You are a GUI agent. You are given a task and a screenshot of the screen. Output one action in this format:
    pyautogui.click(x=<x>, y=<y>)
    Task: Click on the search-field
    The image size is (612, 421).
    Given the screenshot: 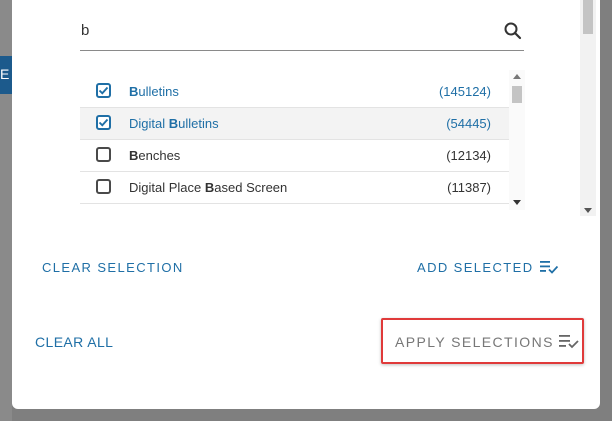 What is the action you would take?
    pyautogui.click(x=302, y=32)
    